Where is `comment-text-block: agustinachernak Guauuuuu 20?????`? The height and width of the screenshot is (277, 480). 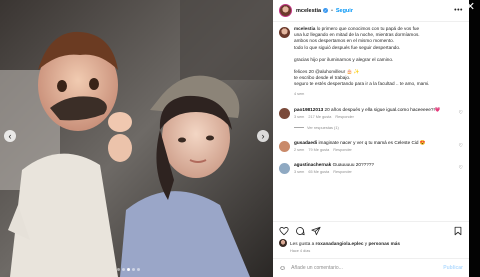
comment-text-block: agustinachernak Guauuuuu 20????? is located at coordinates (369, 165).